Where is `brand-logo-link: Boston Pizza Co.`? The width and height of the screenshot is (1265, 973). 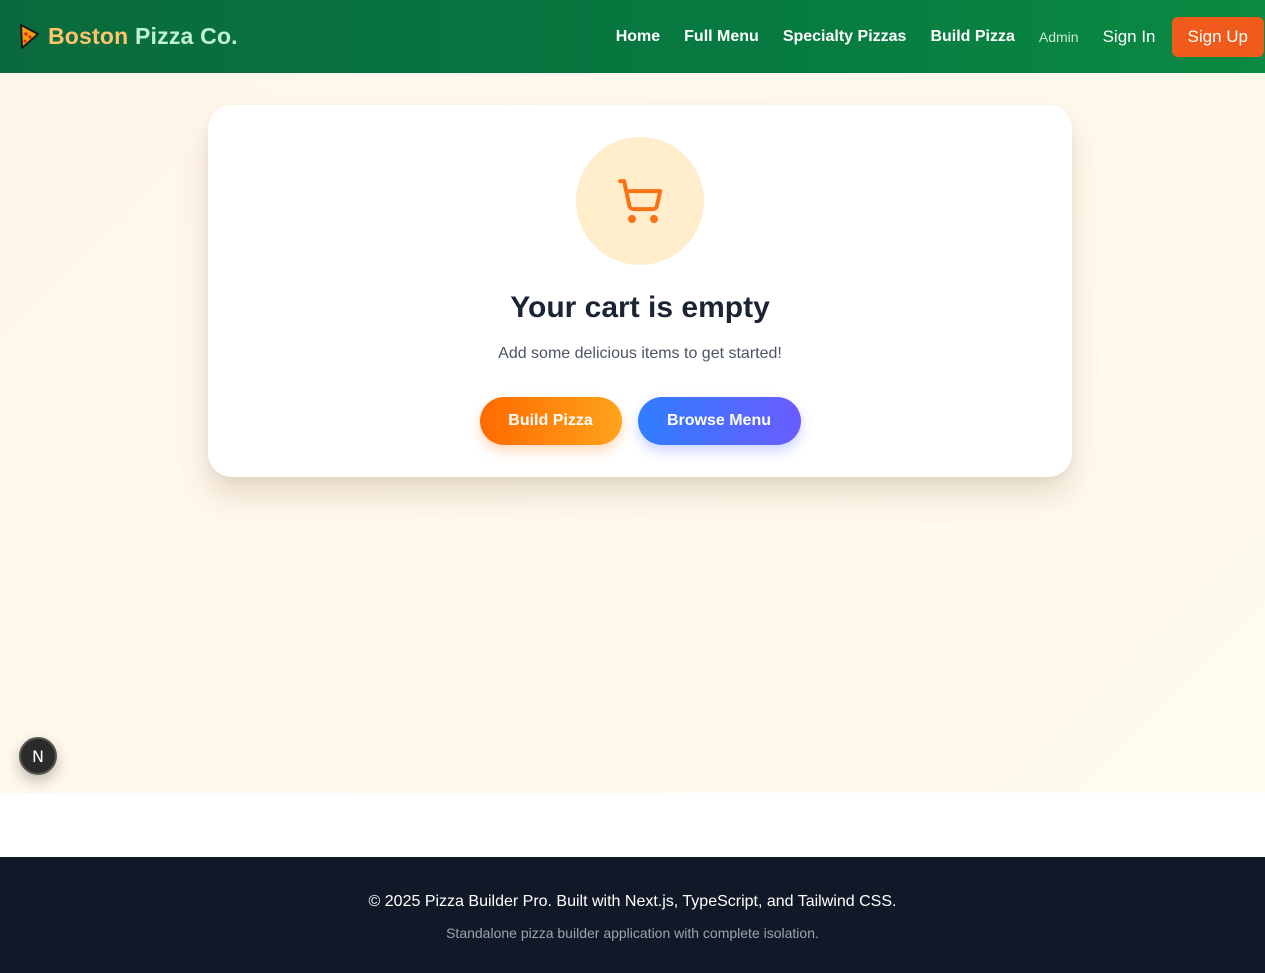 brand-logo-link: Boston Pizza Co. is located at coordinates (128, 36).